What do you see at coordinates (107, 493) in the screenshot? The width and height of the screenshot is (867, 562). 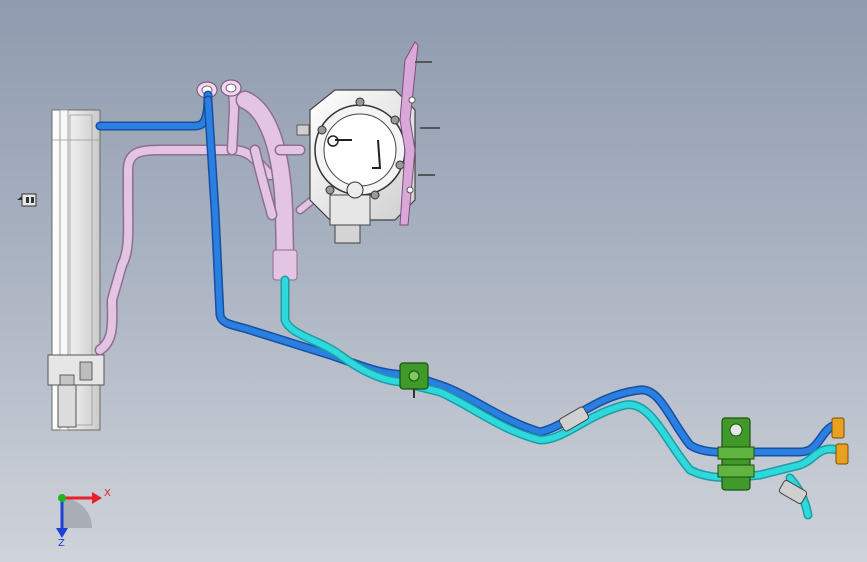 I see `x-axis-label: X` at bounding box center [107, 493].